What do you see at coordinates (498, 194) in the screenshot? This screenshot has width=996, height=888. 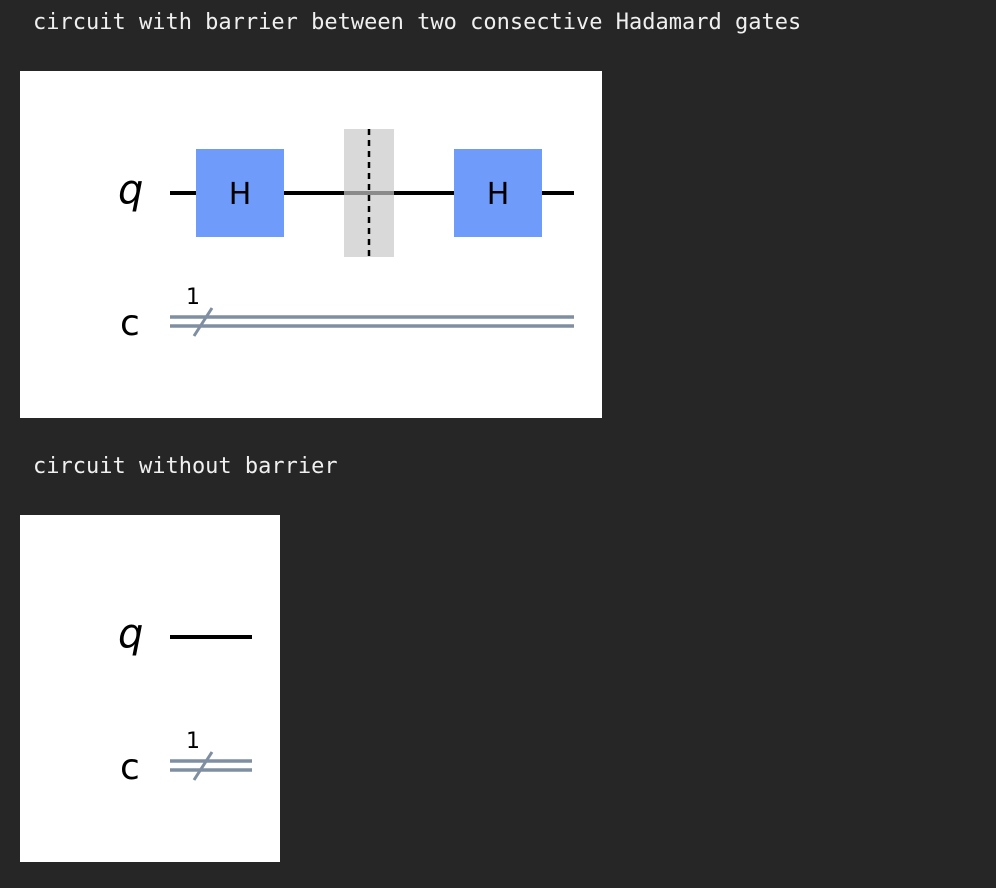 I see `hadamard-gate-2-label: H` at bounding box center [498, 194].